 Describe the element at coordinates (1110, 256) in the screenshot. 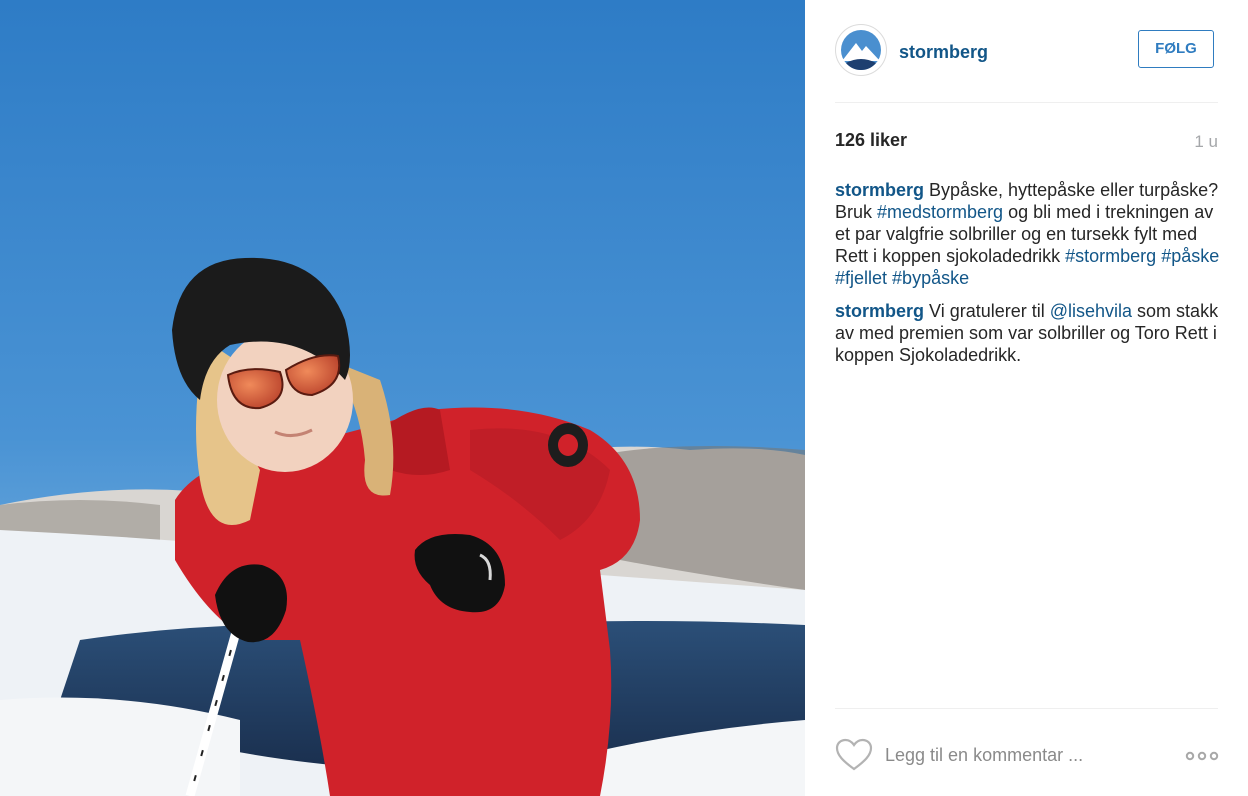

I see `hashtag-link: #stormberg` at that location.